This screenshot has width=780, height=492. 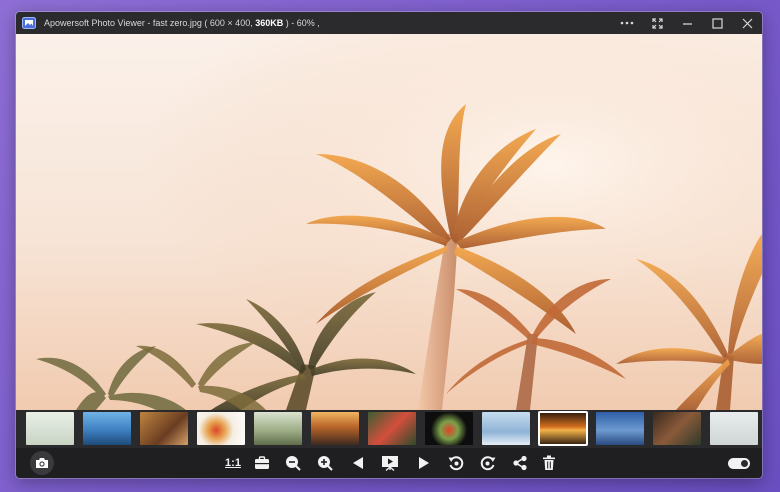 I want to click on briefcase-icon, so click(x=262, y=462).